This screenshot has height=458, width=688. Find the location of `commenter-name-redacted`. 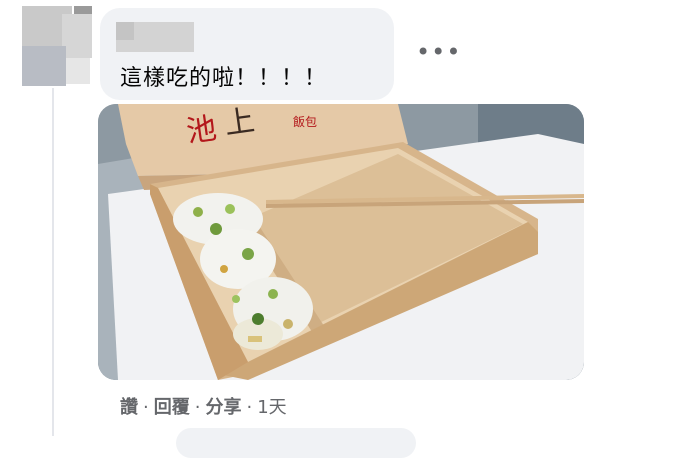

commenter-name-redacted is located at coordinates (155, 37).